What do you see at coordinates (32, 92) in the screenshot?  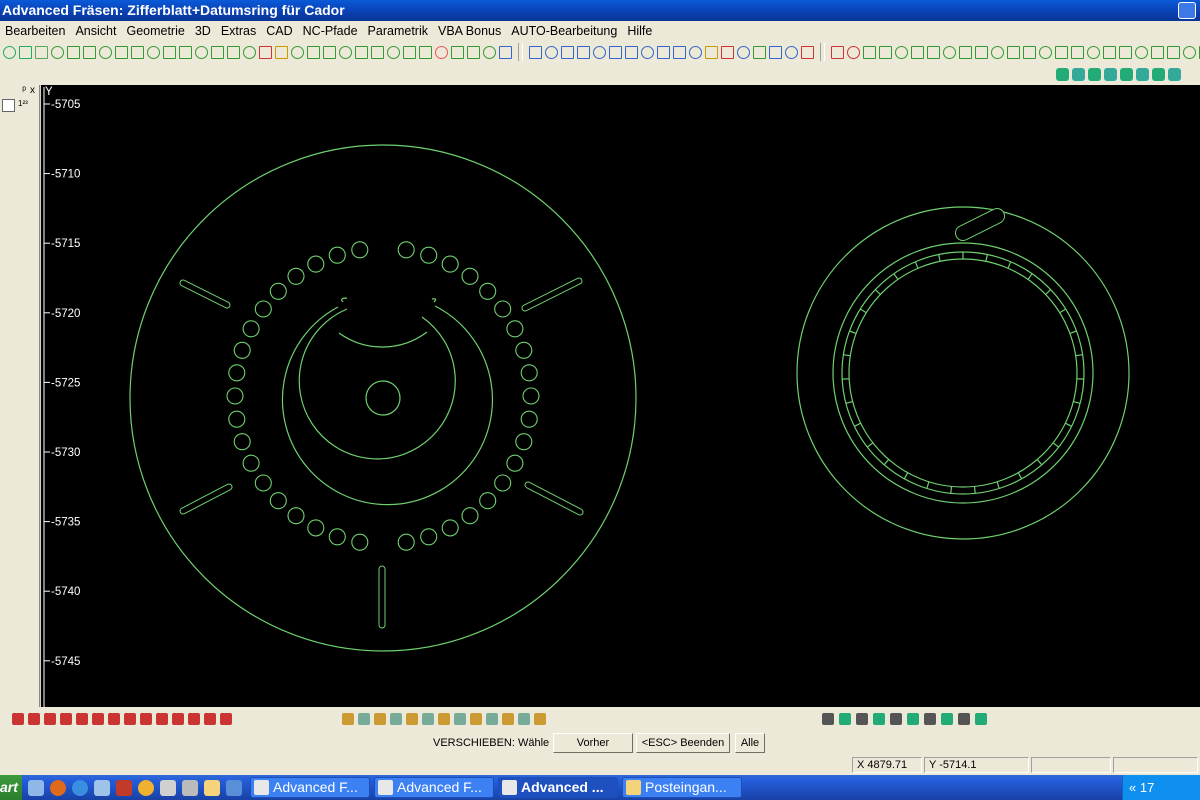 I see `close-icon: x` at bounding box center [32, 92].